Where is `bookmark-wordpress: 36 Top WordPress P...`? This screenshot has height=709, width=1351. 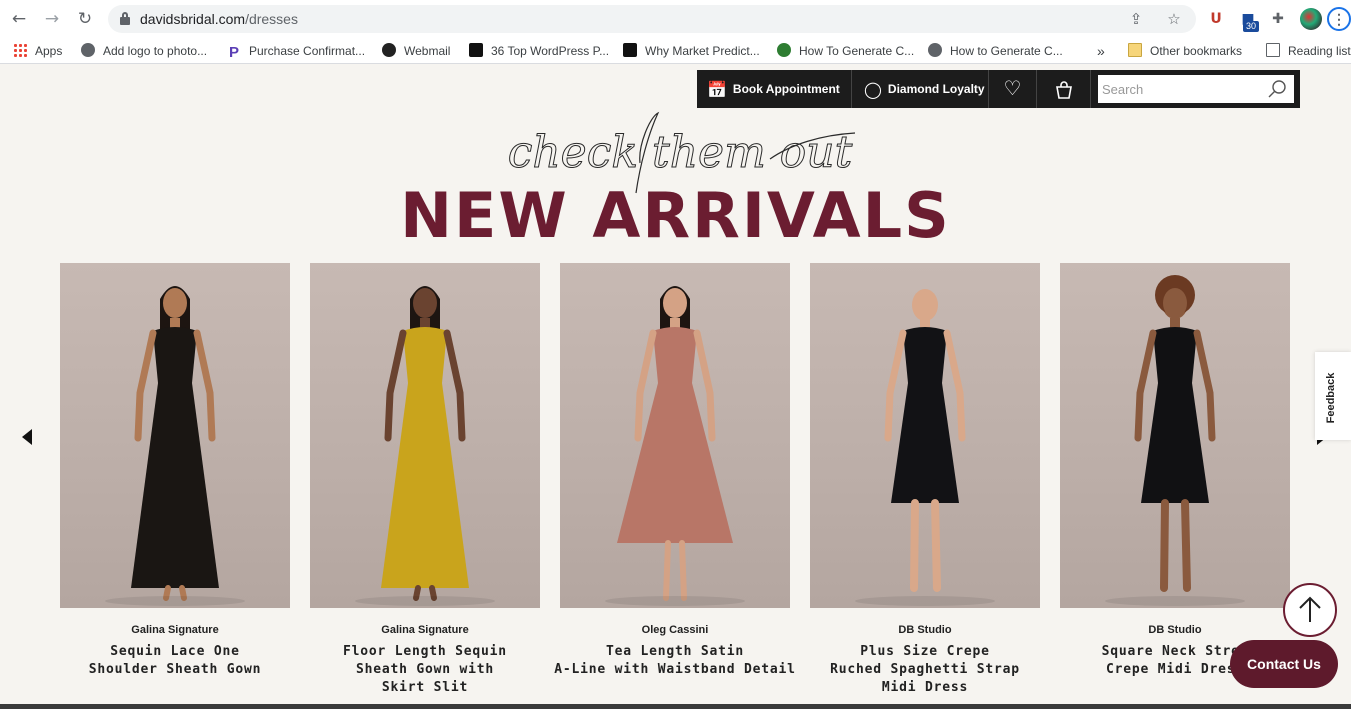 bookmark-wordpress: 36 Top WordPress P... is located at coordinates (539, 51).